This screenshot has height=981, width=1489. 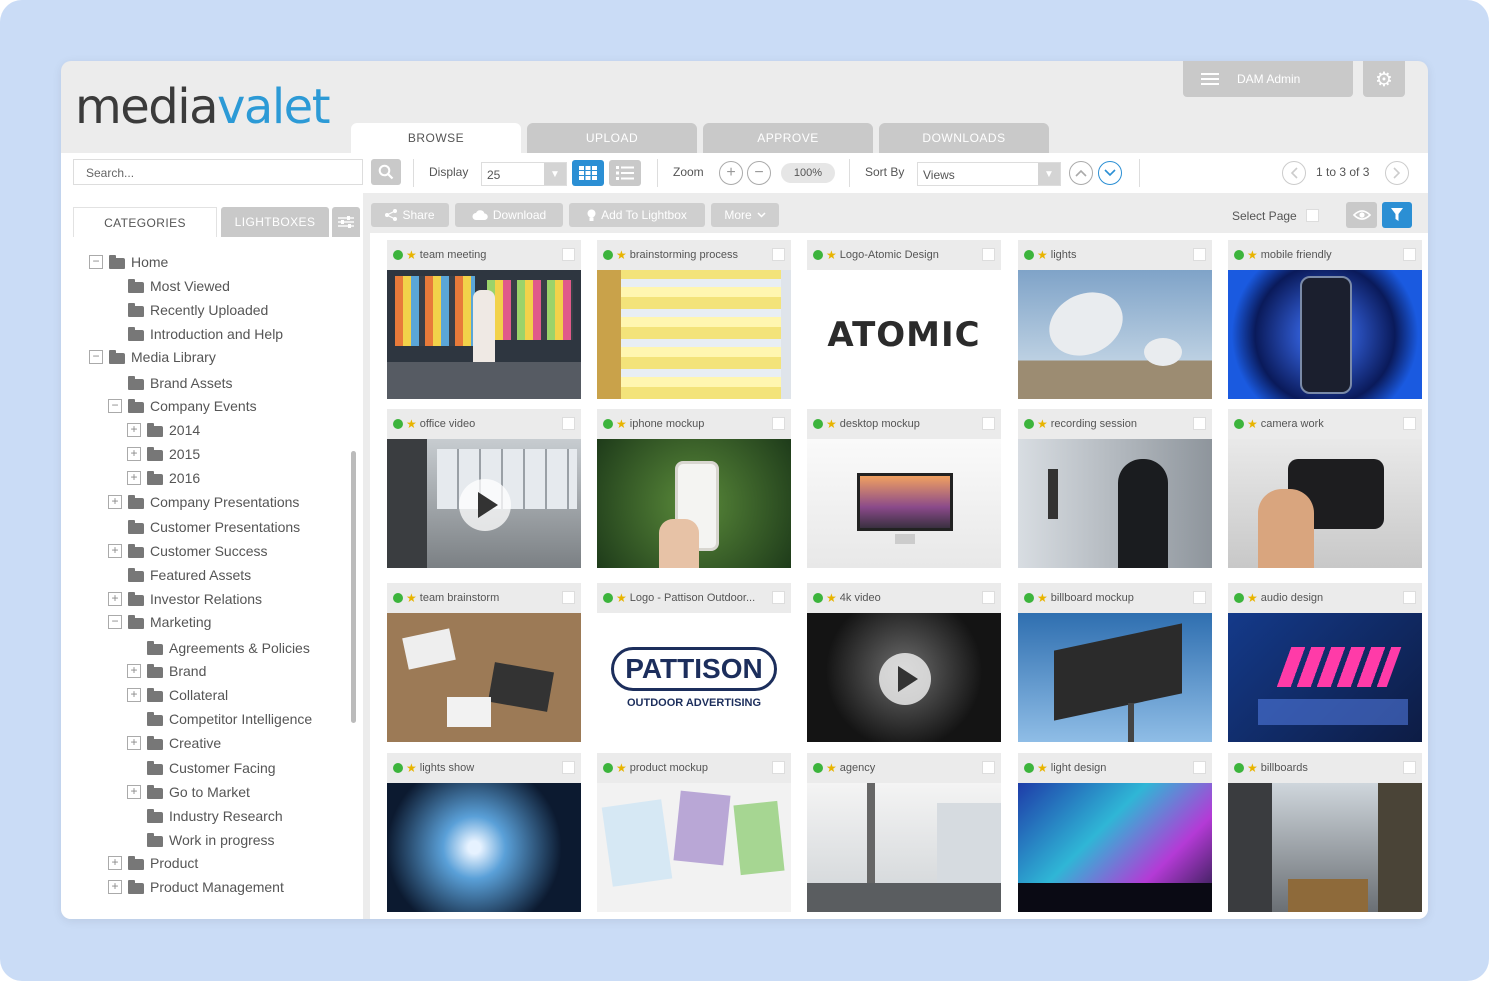 I want to click on tree-node: − Media Library, so click(x=152, y=357).